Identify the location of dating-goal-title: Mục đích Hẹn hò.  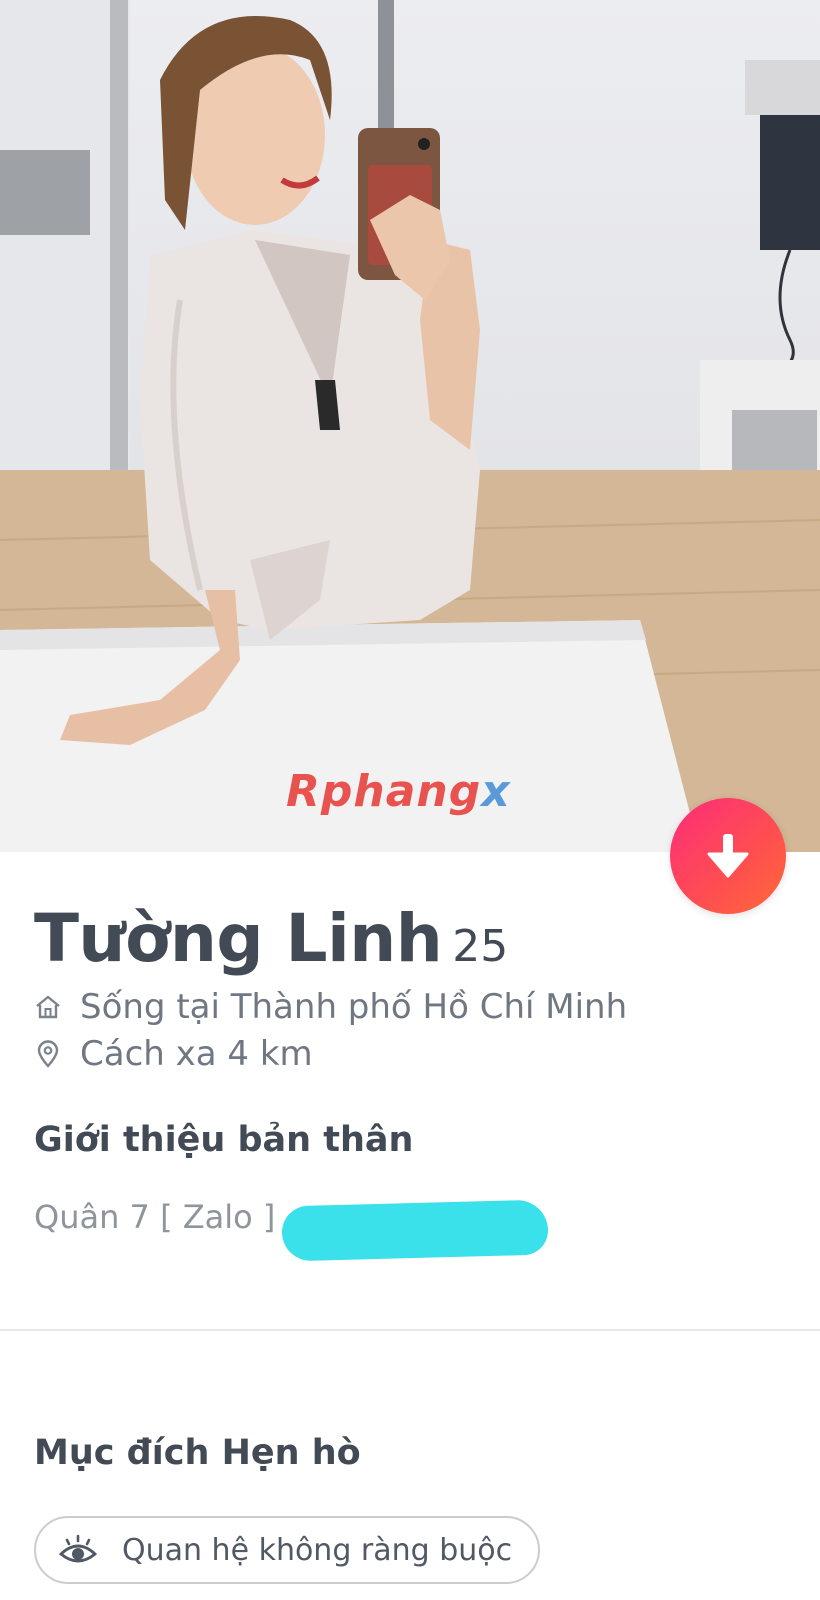
(197, 1453).